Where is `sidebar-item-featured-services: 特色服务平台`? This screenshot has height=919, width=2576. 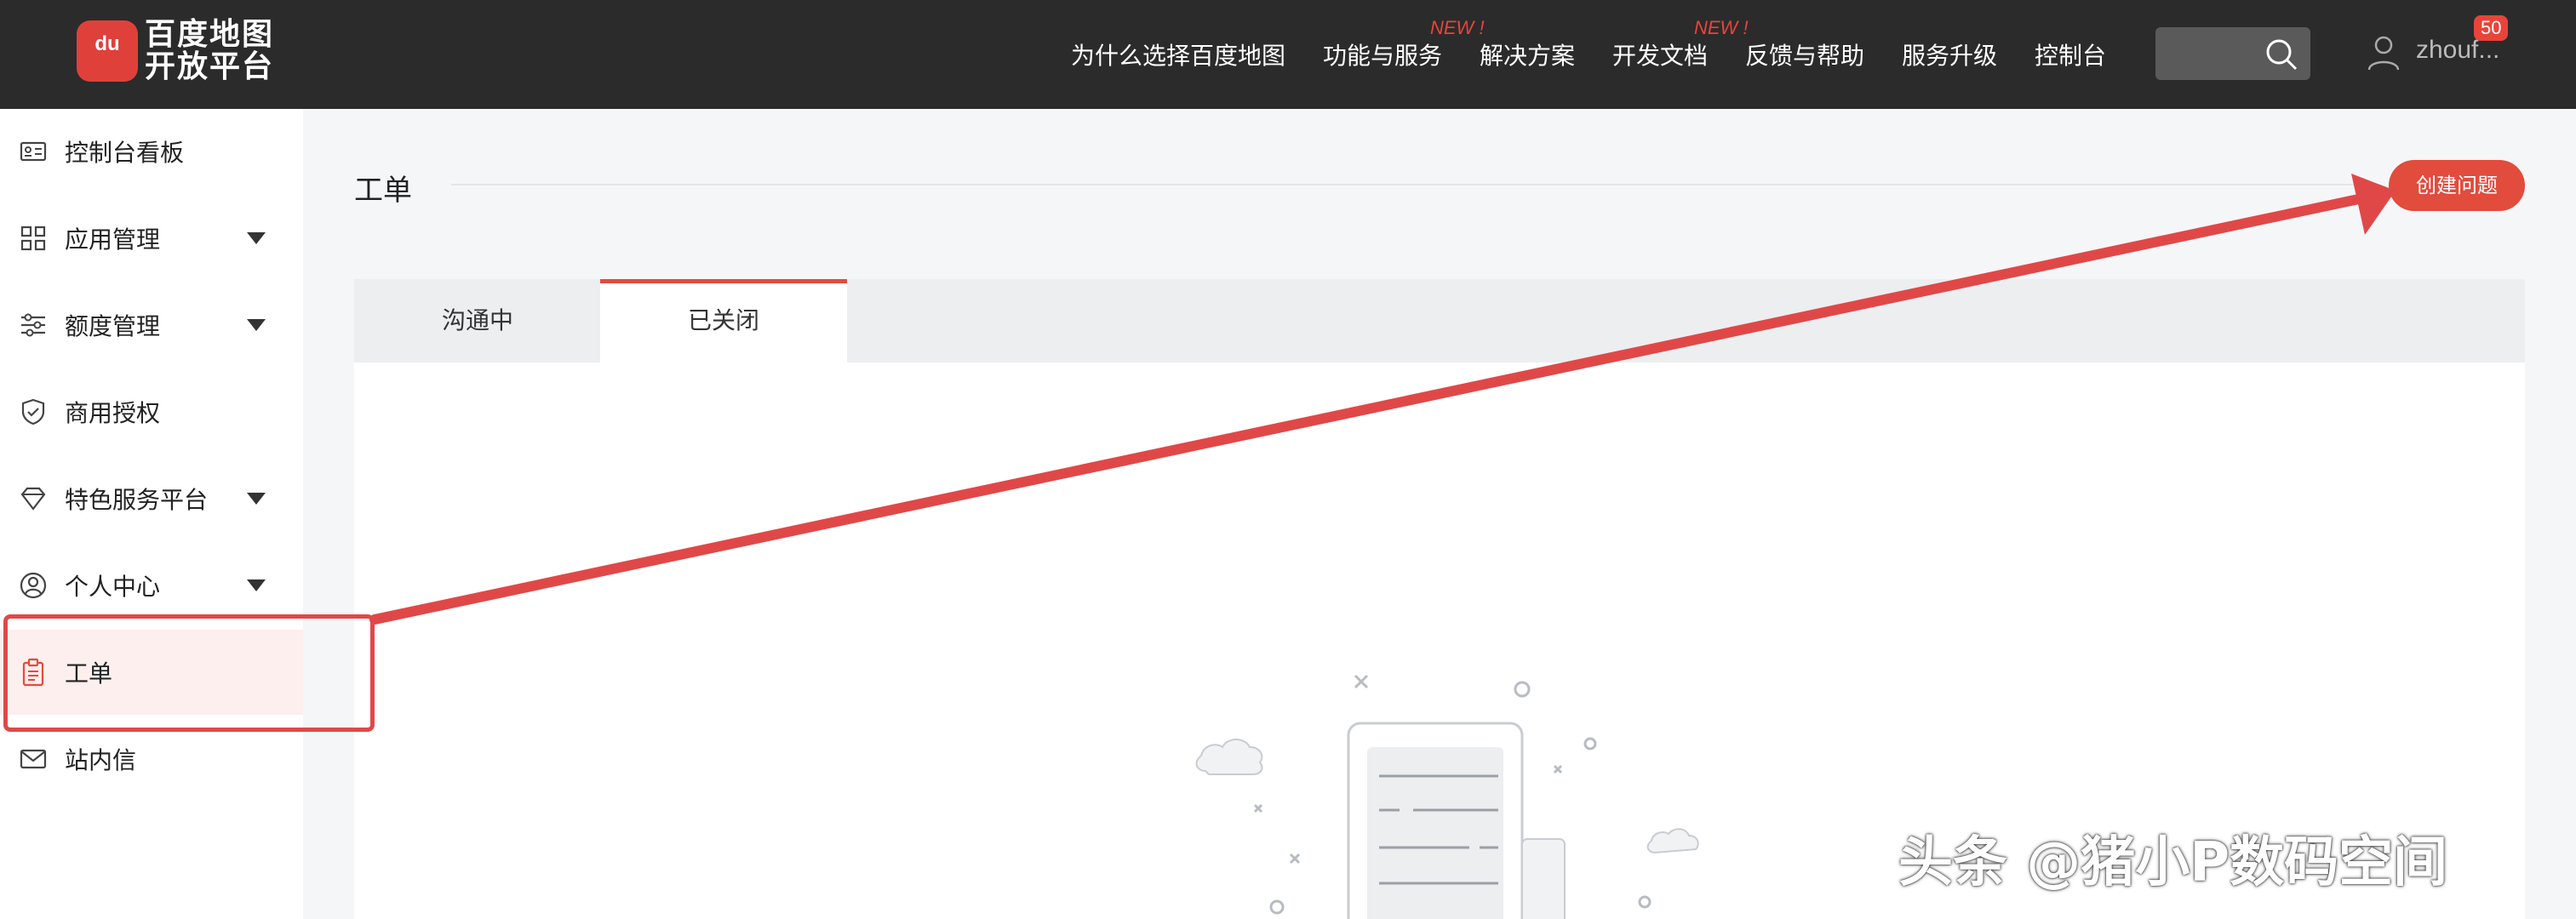
sidebar-item-featured-services: 特色服务平台 is located at coordinates (151, 499).